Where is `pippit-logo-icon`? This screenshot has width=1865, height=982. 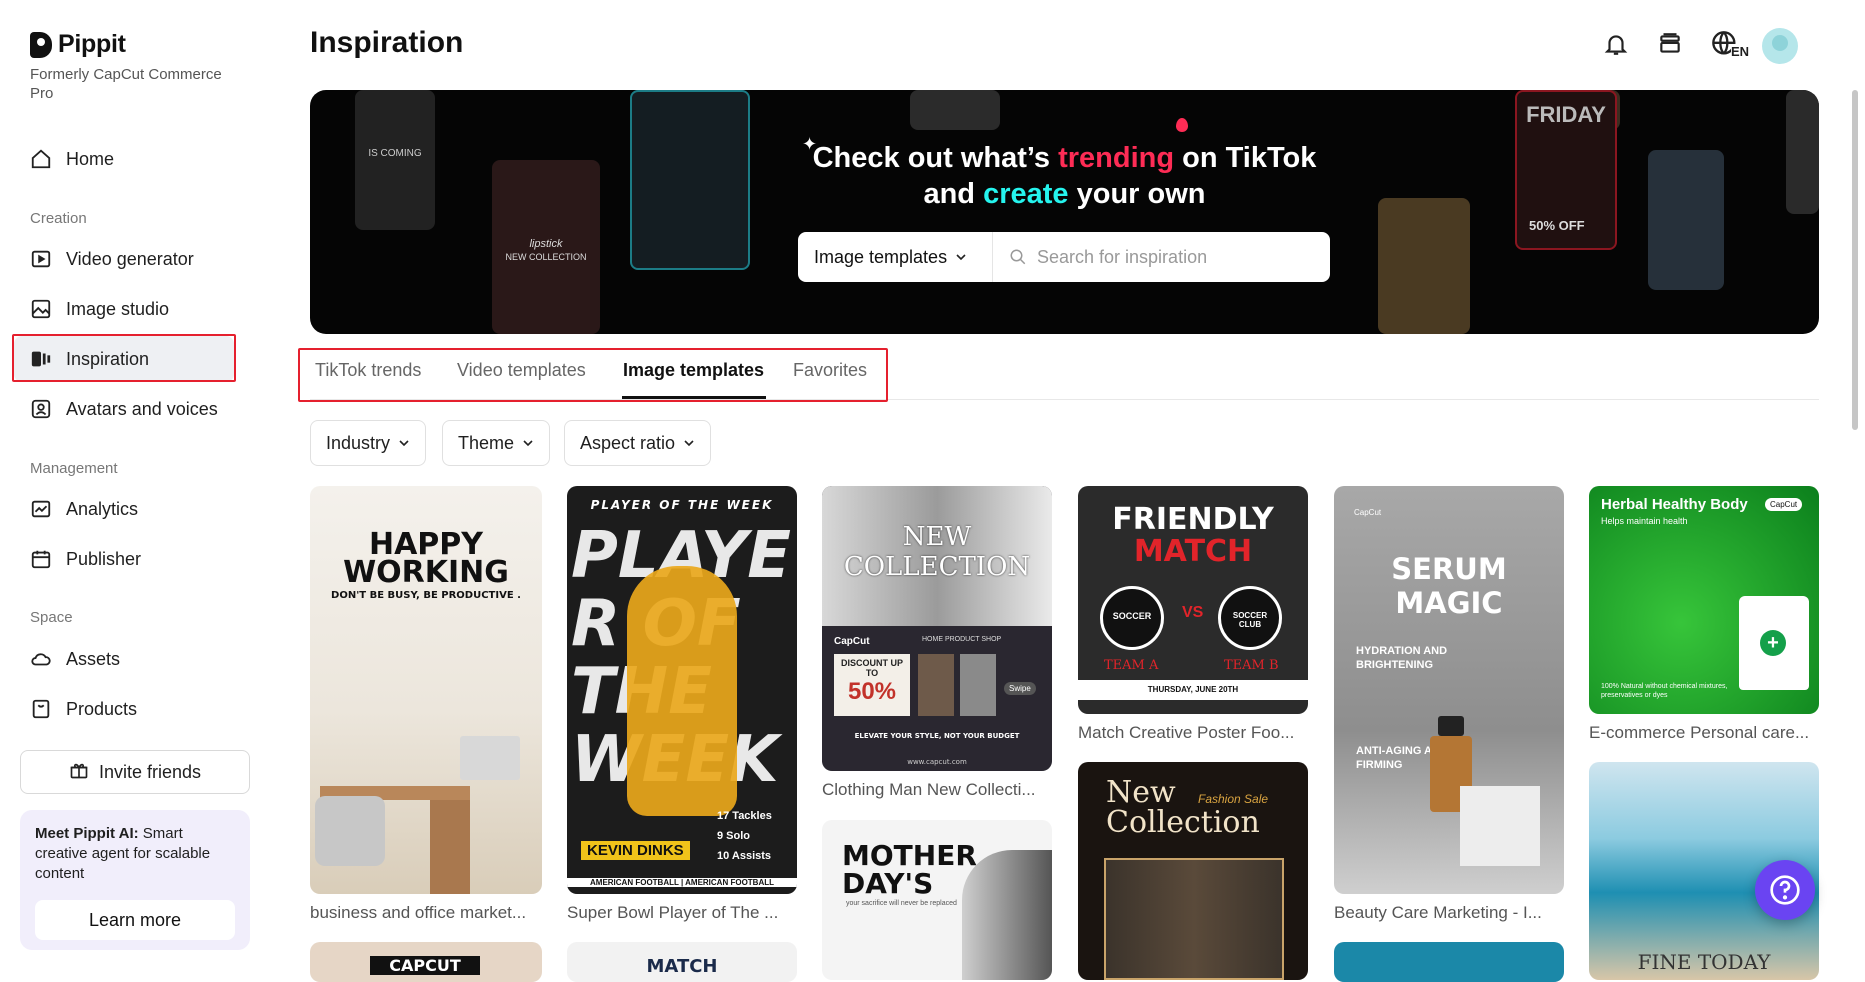 pippit-logo-icon is located at coordinates (41, 44).